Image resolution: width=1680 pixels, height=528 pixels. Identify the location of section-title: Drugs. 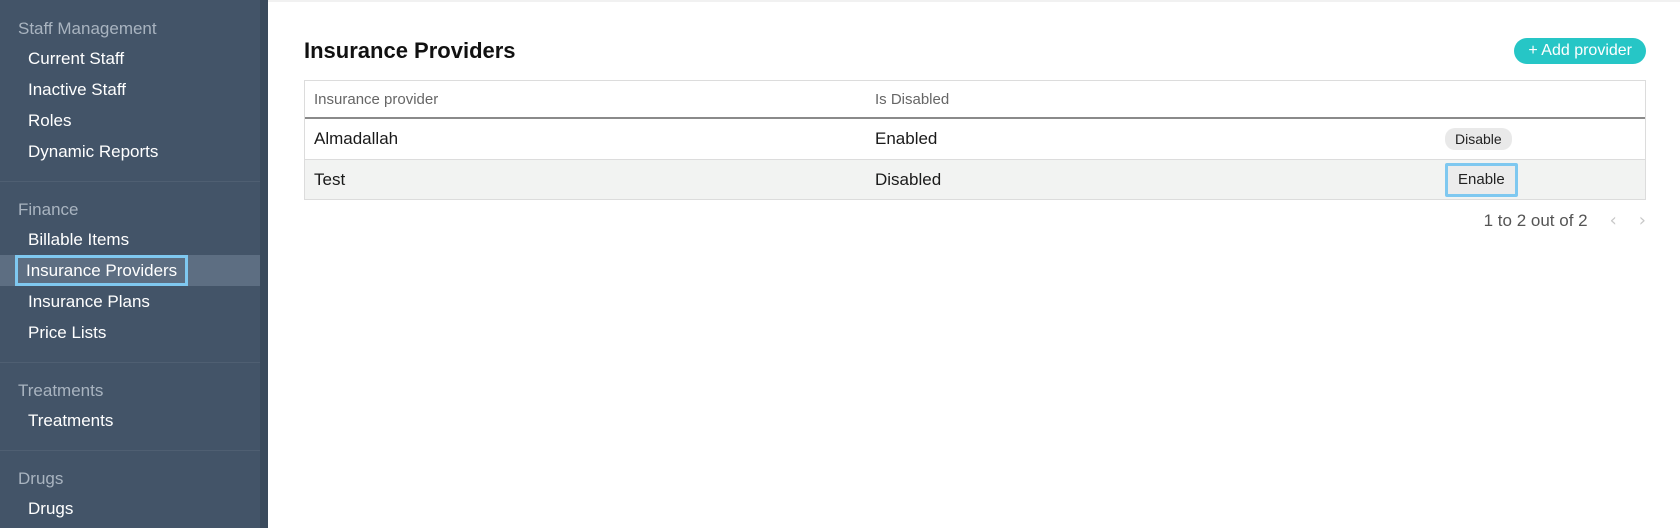
(41, 478).